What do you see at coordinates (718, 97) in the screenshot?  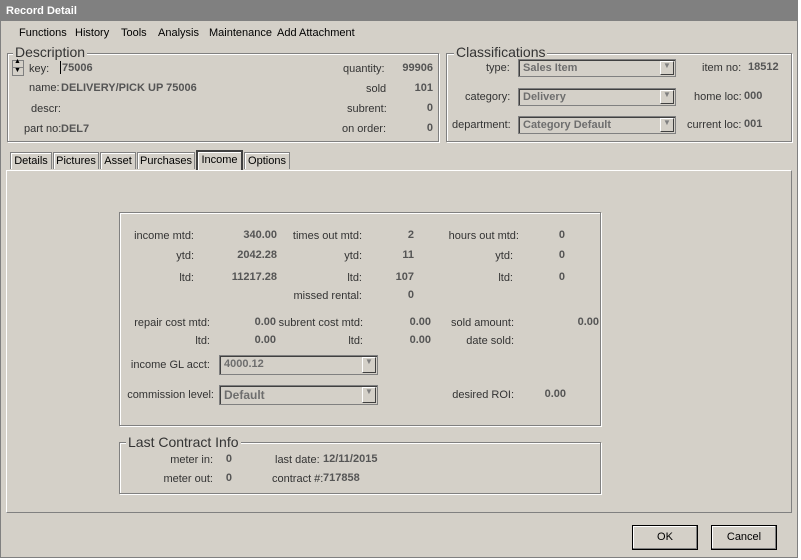 I see `homeloc-label: home loc:` at bounding box center [718, 97].